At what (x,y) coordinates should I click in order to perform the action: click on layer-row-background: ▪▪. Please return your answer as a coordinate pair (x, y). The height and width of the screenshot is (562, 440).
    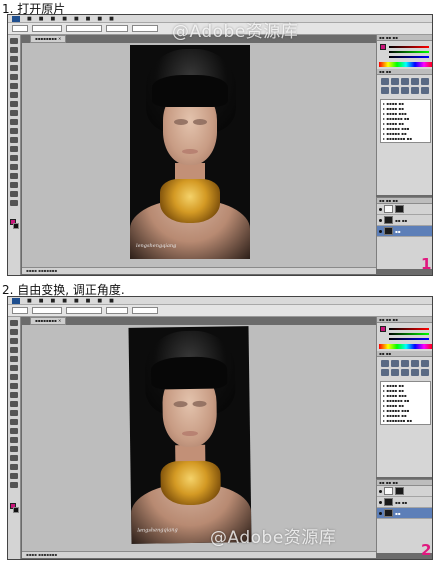
    Looking at the image, I should click on (404, 231).